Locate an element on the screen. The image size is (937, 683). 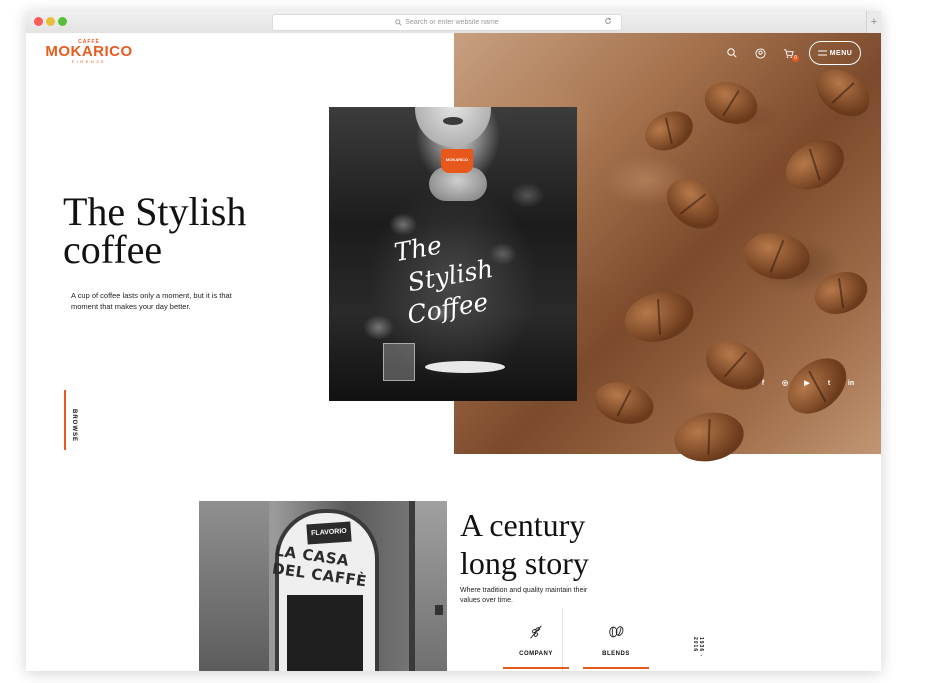
youtube-icon: ▶ is located at coordinates (807, 383).